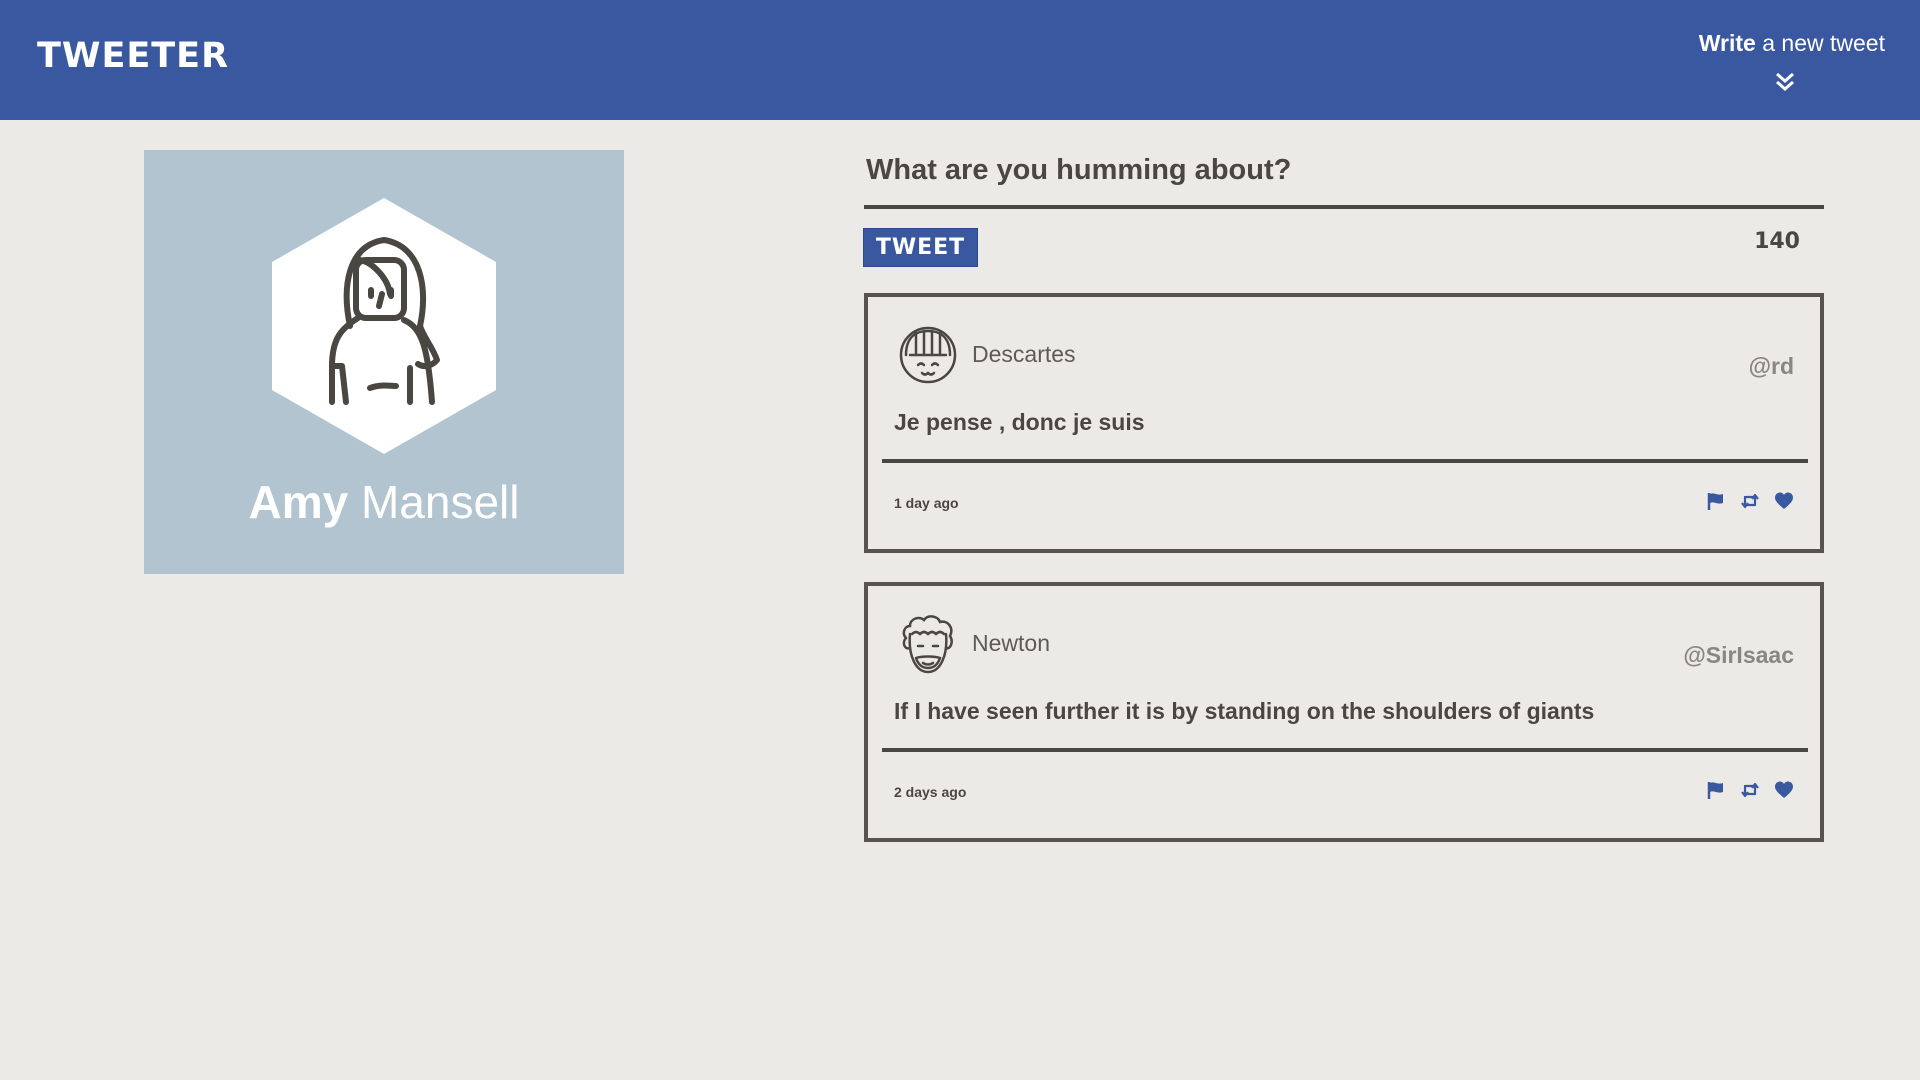 The image size is (1920, 1080). Describe the element at coordinates (1011, 643) in the screenshot. I see `tweet-author: Newton` at that location.